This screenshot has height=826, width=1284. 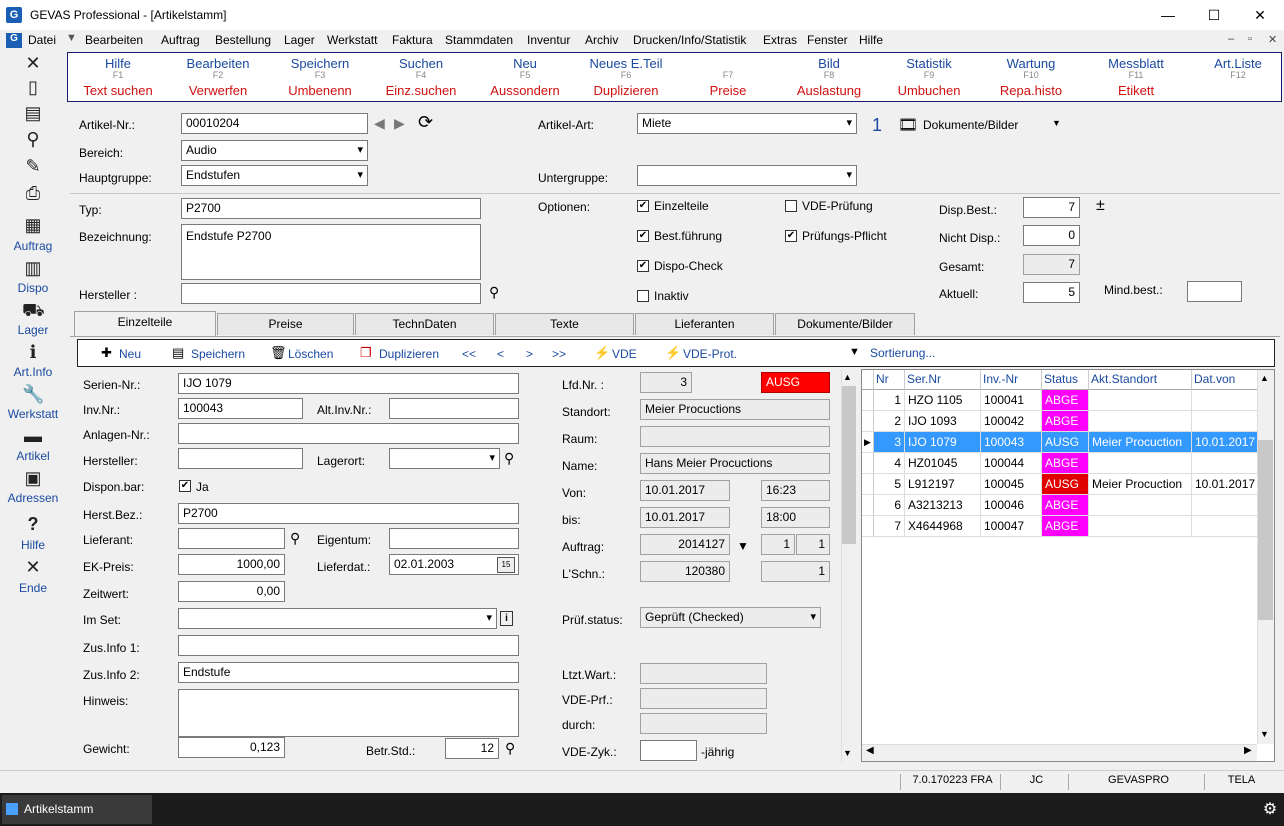 I want to click on dispon-checkbox: ✔, so click(x=185, y=486).